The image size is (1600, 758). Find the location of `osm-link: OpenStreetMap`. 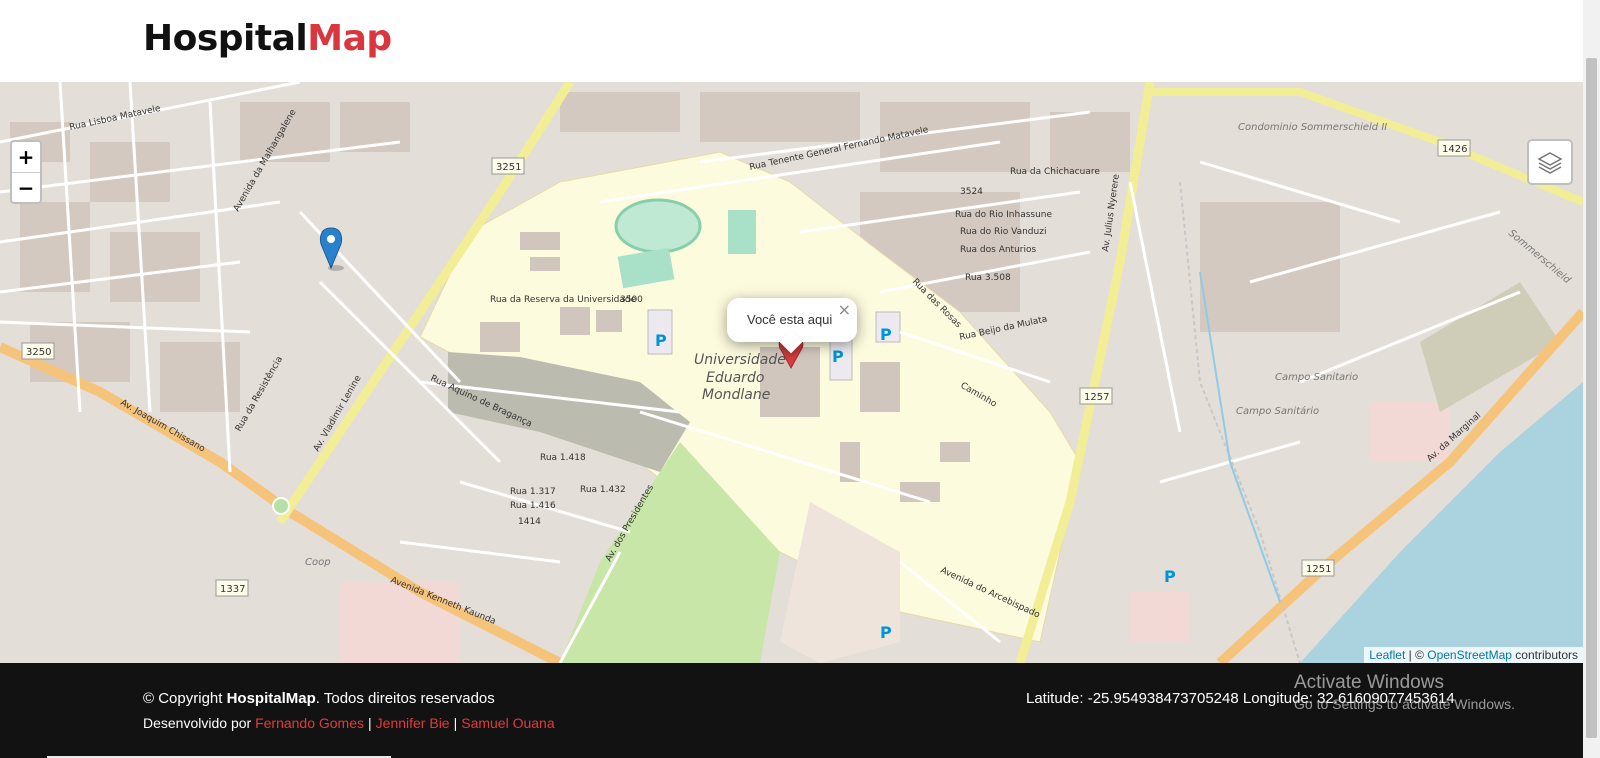

osm-link: OpenStreetMap is located at coordinates (1469, 655).